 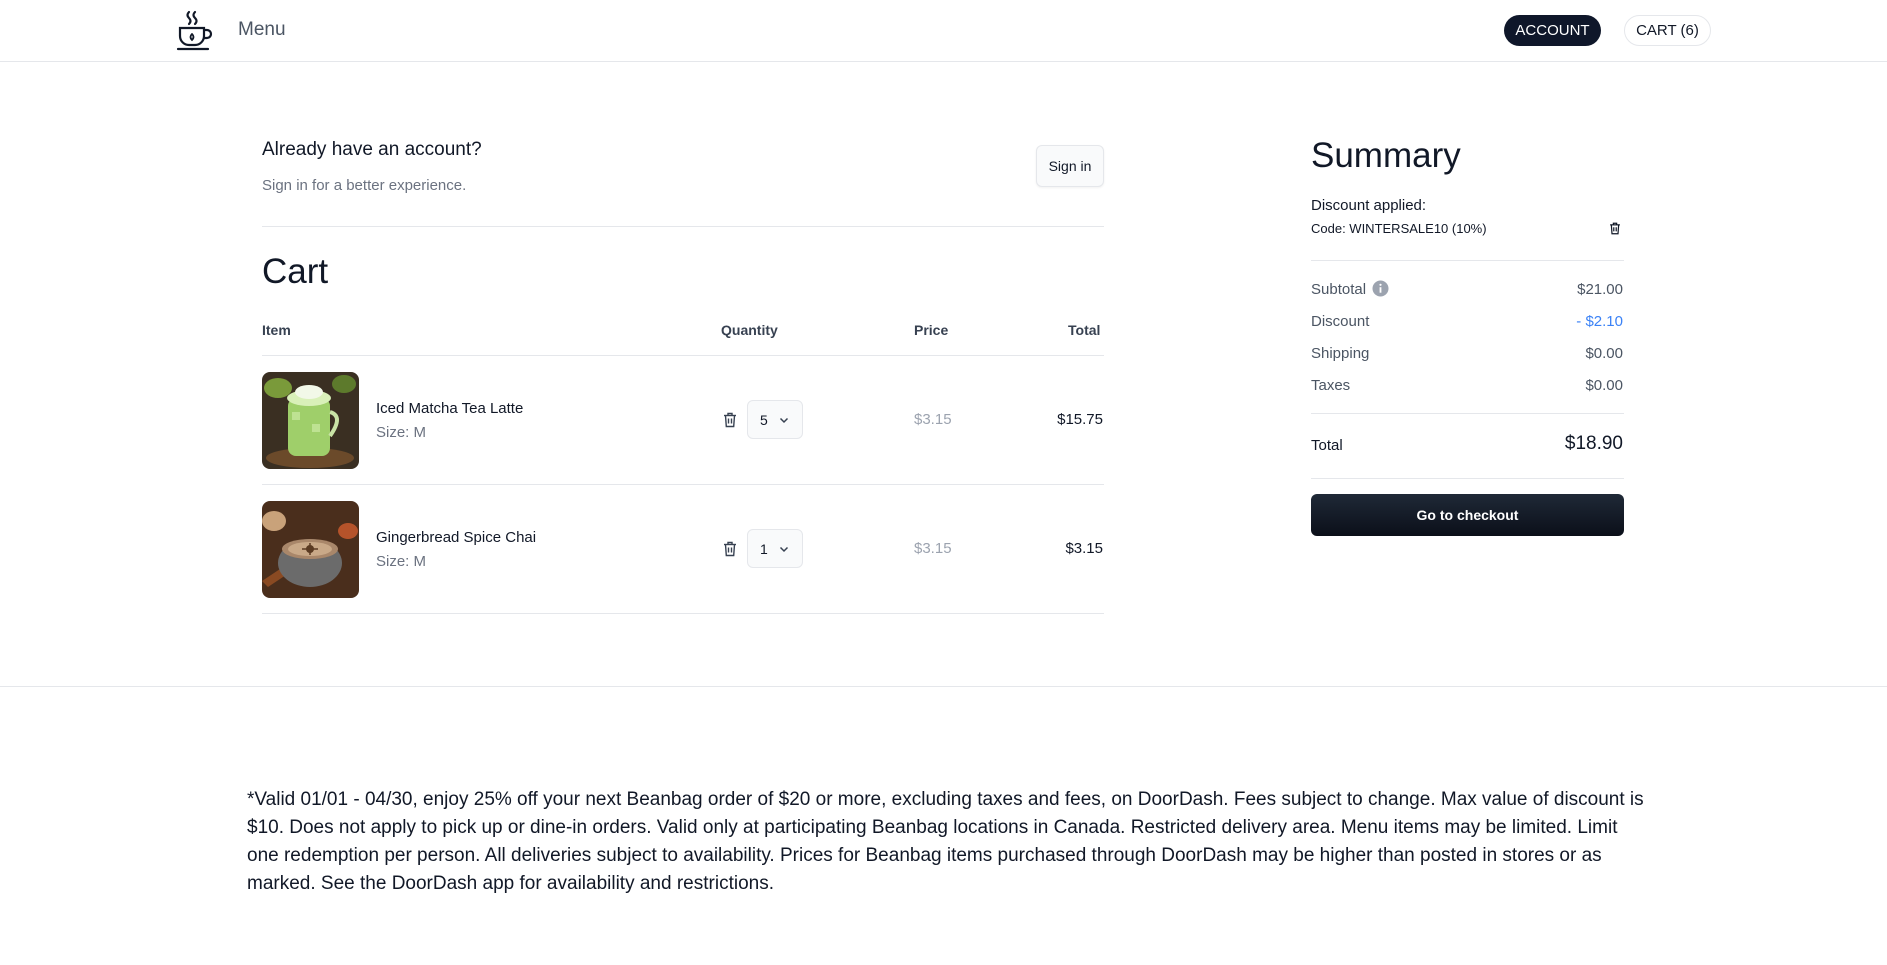 What do you see at coordinates (931, 330) in the screenshot?
I see `column-header-price: Price` at bounding box center [931, 330].